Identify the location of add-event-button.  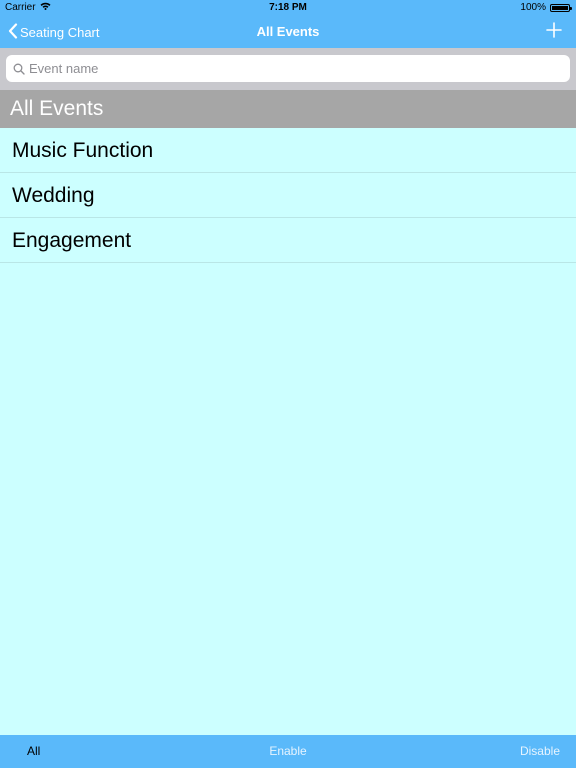
(554, 32).